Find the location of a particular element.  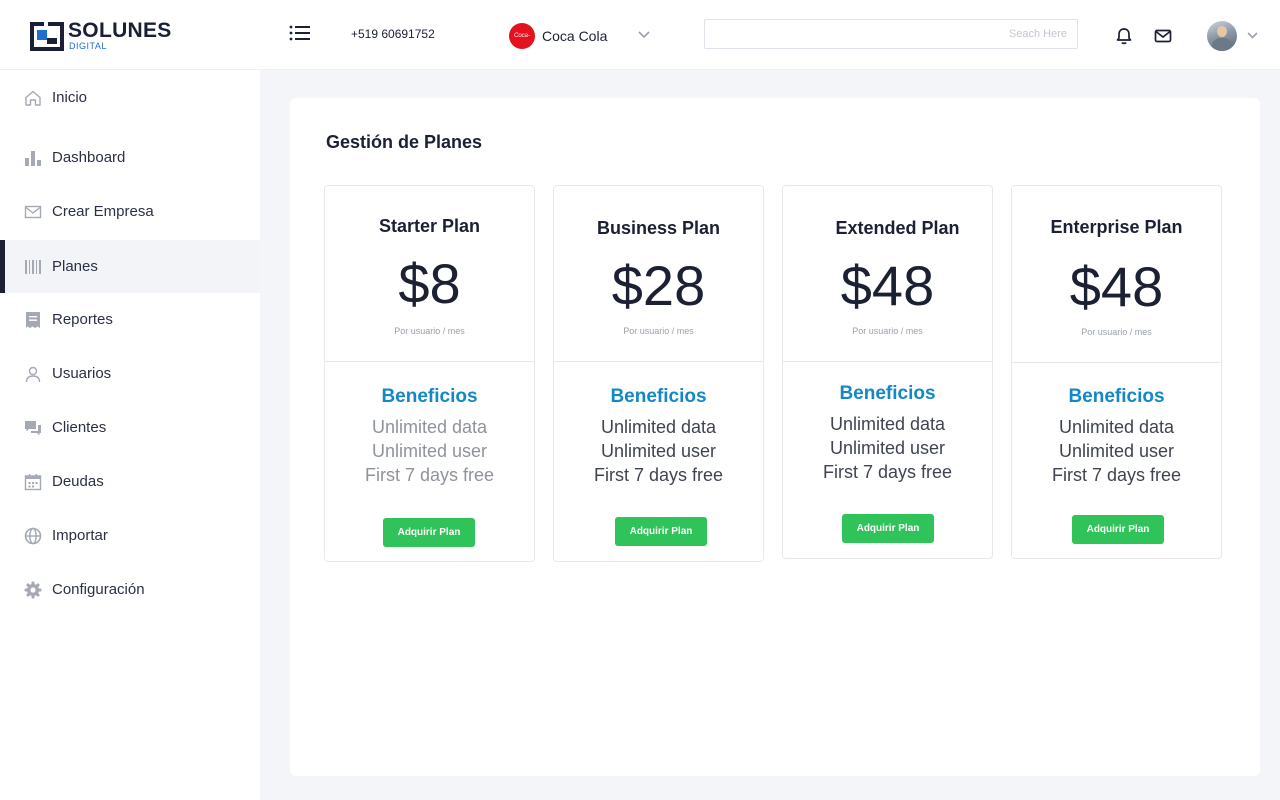

home-icon is located at coordinates (33, 98).